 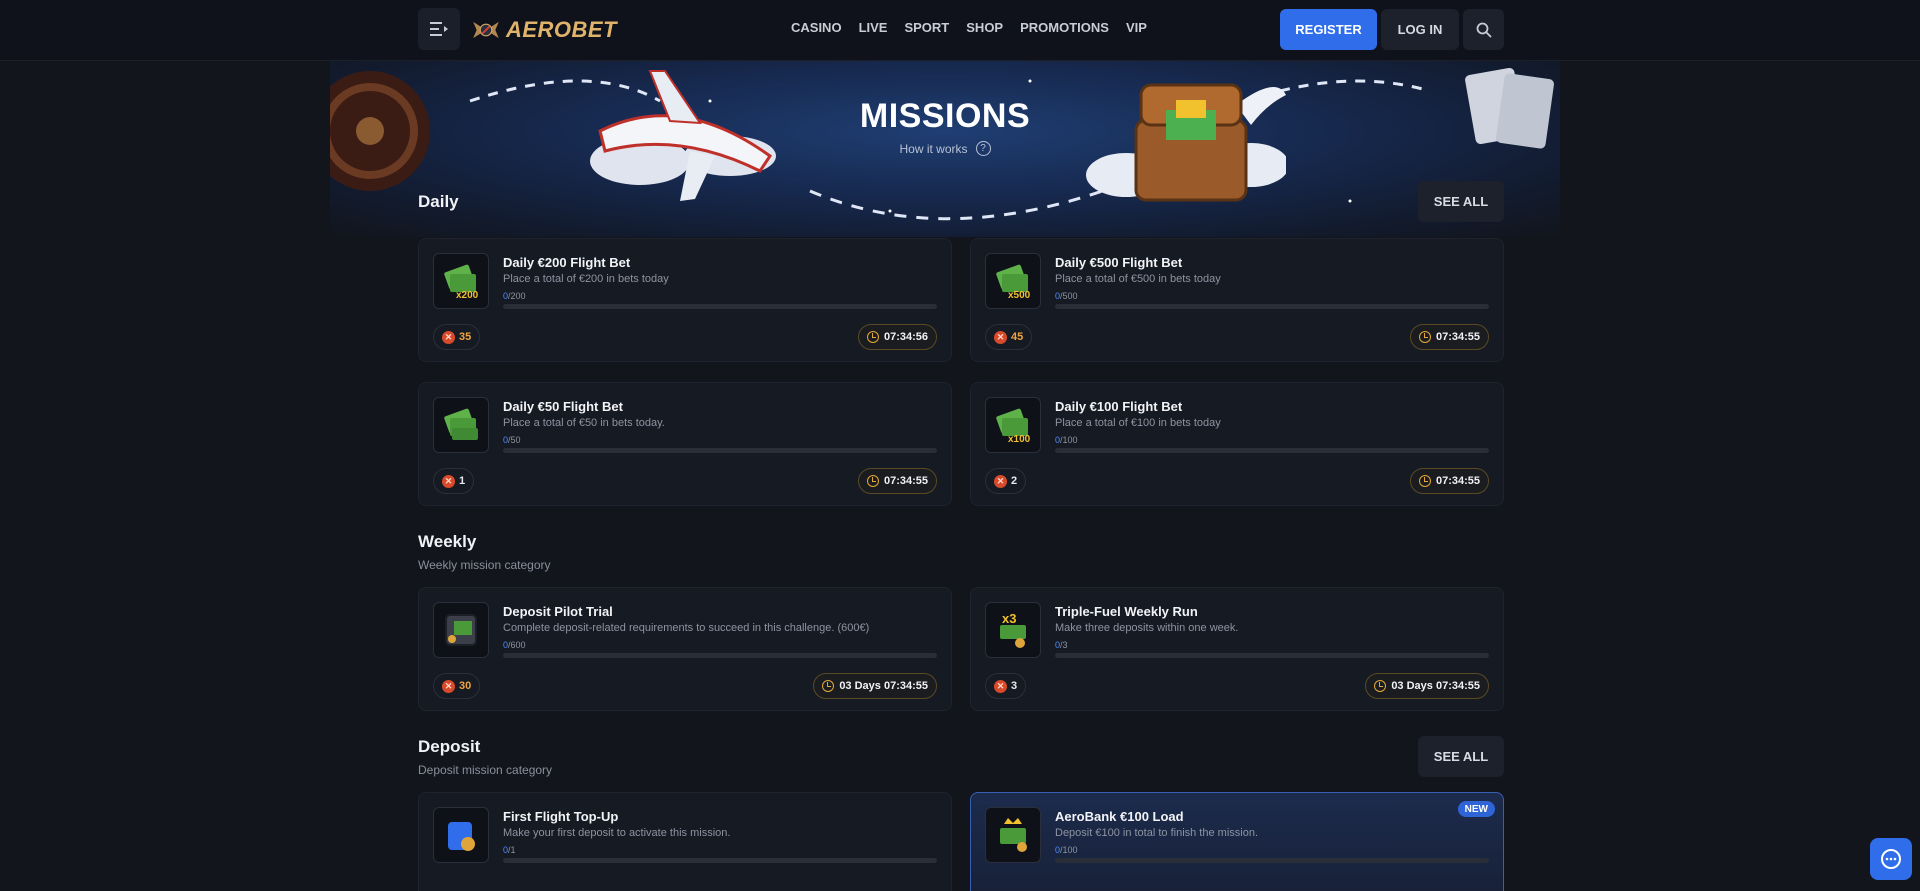 I want to click on mission-progress-count: 0/200, so click(x=514, y=296).